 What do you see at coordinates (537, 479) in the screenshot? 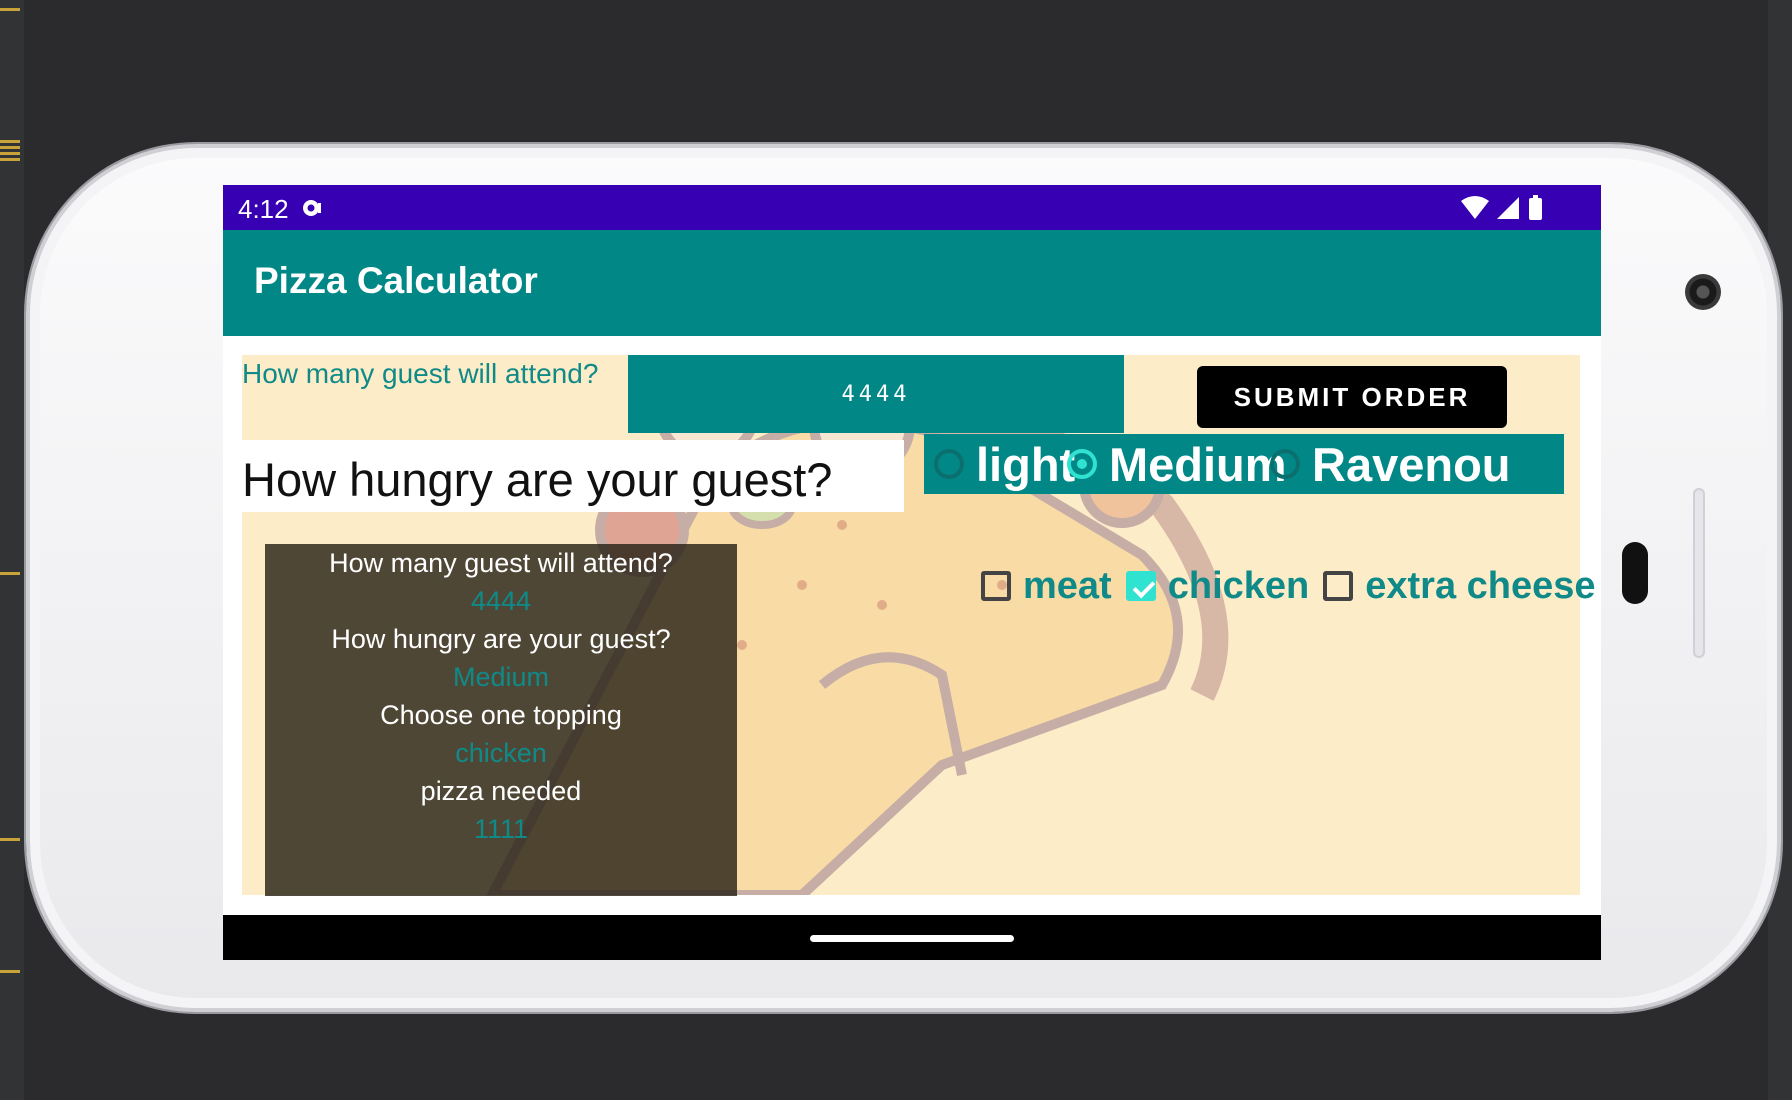
I see `hunger-question-label: How hungry are your guest?` at bounding box center [537, 479].